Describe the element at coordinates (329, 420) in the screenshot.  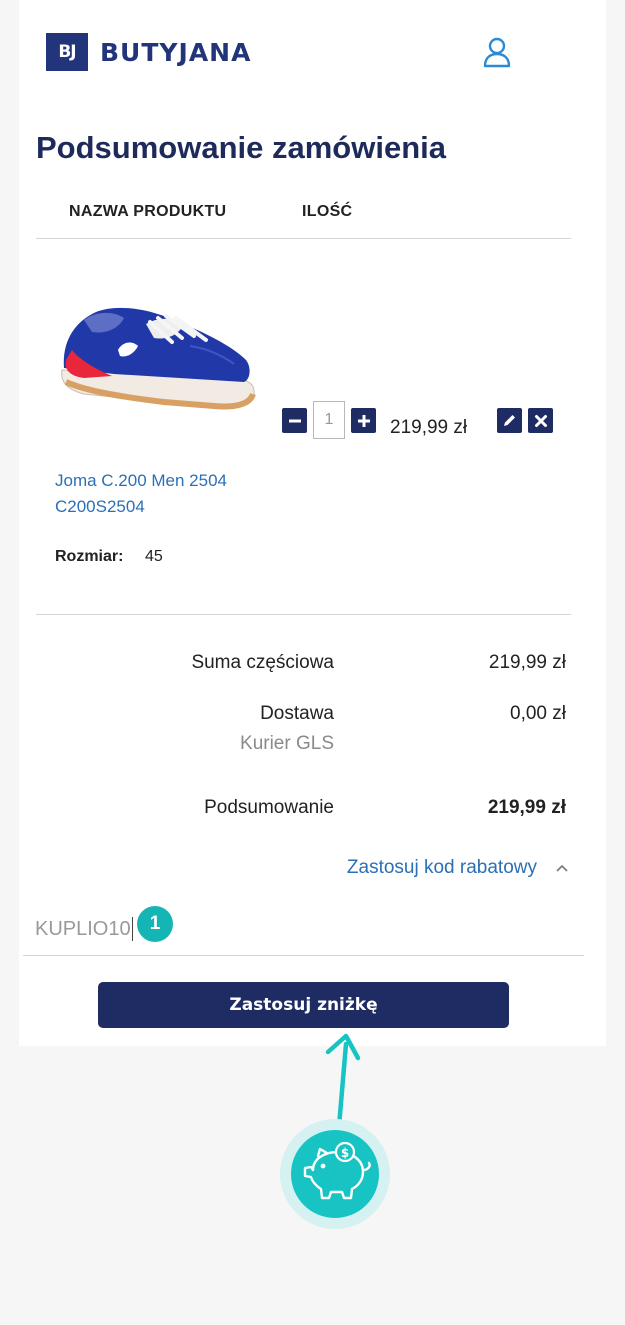
I see `quantity-input` at that location.